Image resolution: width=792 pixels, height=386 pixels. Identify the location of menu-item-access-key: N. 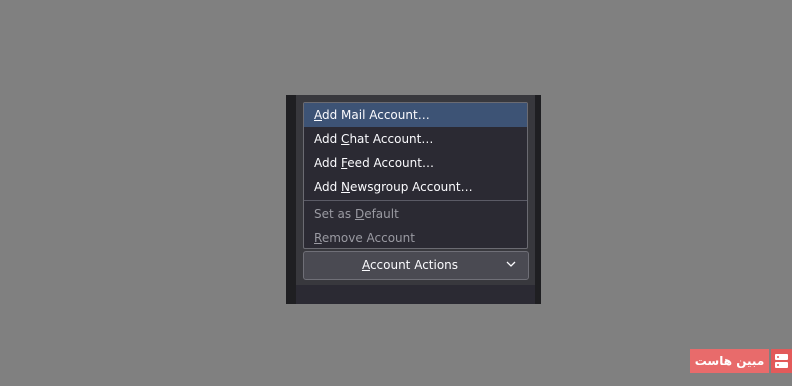
(346, 187).